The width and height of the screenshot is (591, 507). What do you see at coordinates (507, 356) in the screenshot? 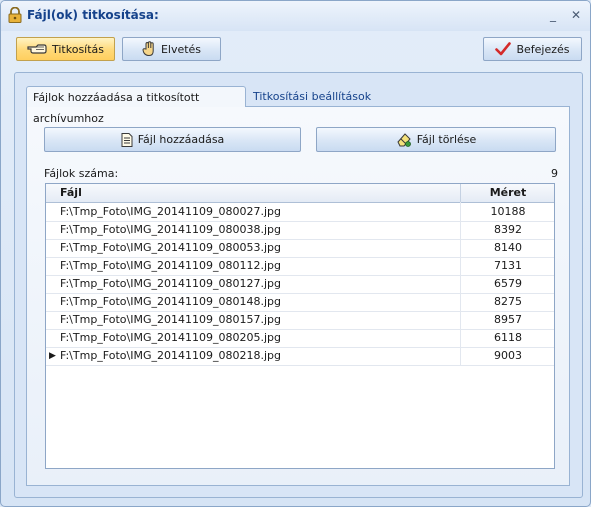
I see `cell-size: 9003` at bounding box center [507, 356].